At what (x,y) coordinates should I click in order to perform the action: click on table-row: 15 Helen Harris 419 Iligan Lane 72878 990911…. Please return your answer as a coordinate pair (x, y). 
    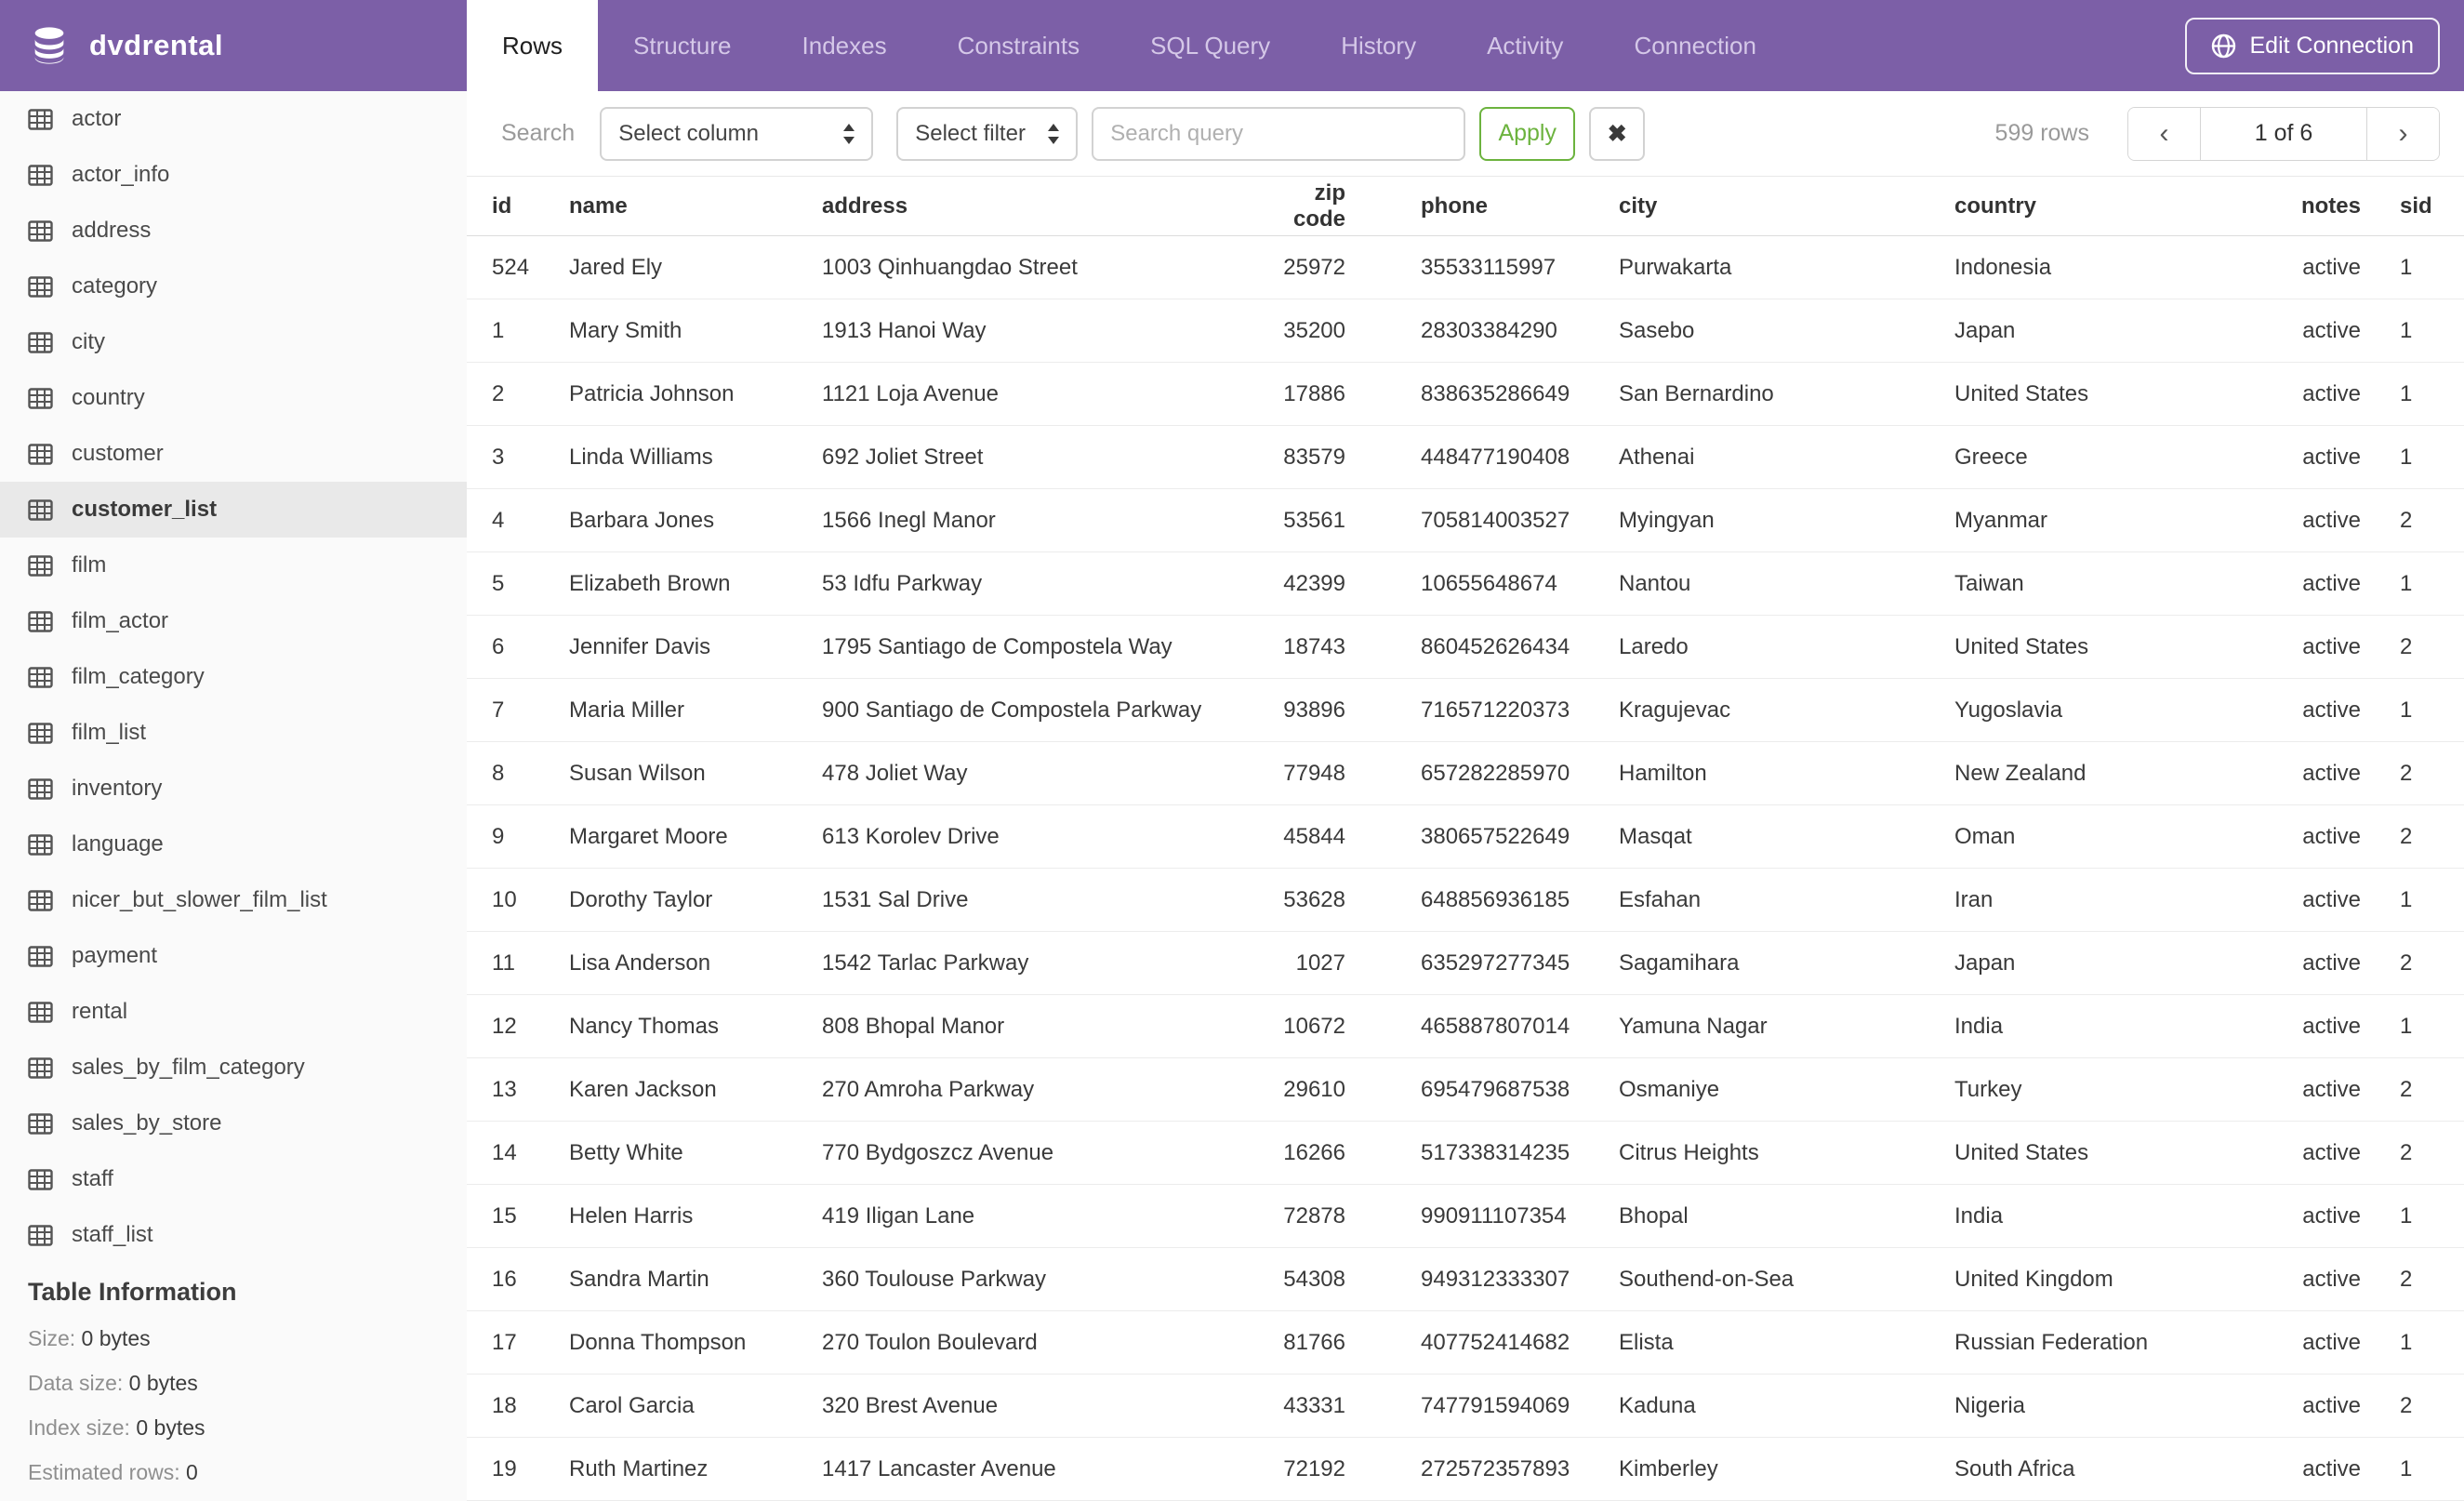
    Looking at the image, I should click on (1465, 1216).